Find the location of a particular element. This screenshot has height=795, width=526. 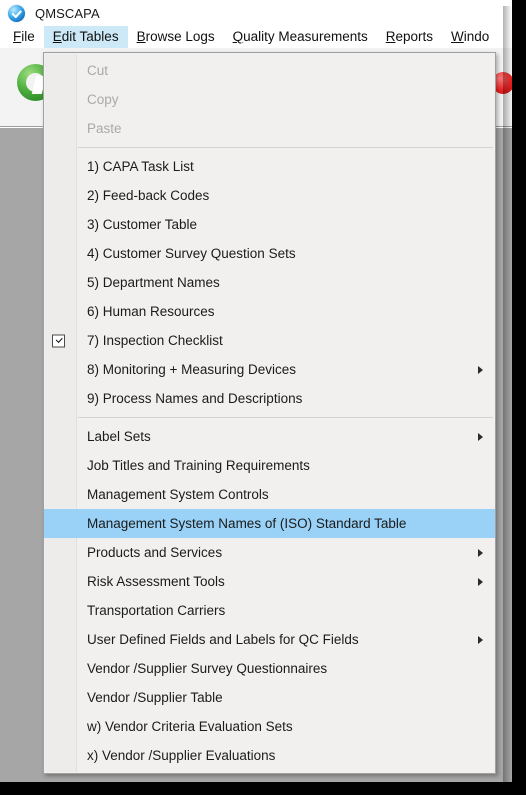

menu-item: Vendor /Supplier Survey Questionnaires is located at coordinates (269, 668).